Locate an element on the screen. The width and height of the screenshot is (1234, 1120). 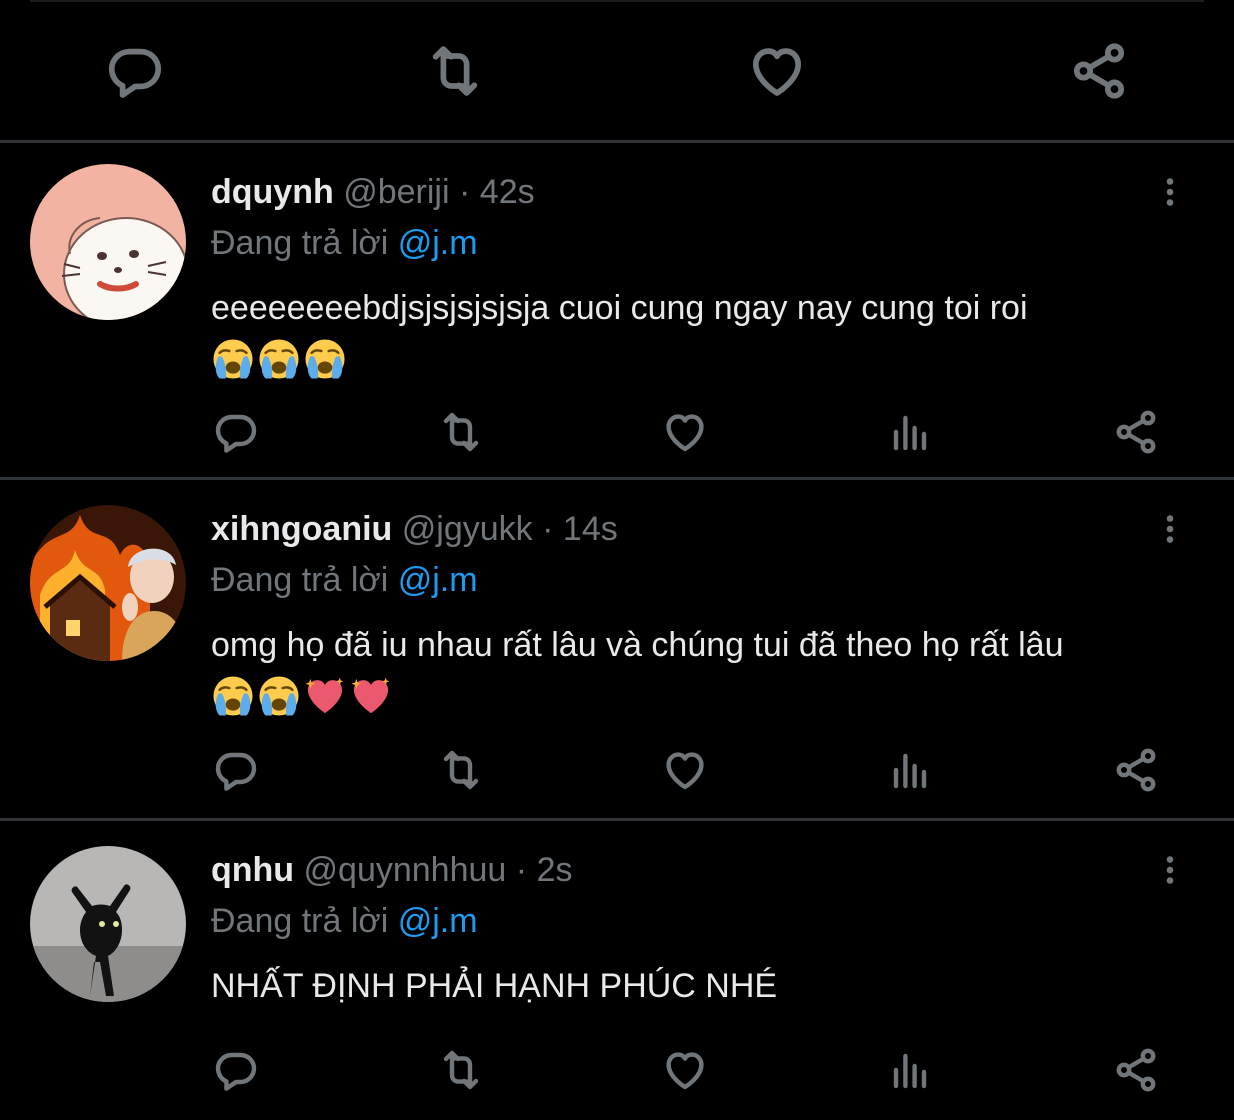
black-cat-avatar-icon is located at coordinates (108, 924).